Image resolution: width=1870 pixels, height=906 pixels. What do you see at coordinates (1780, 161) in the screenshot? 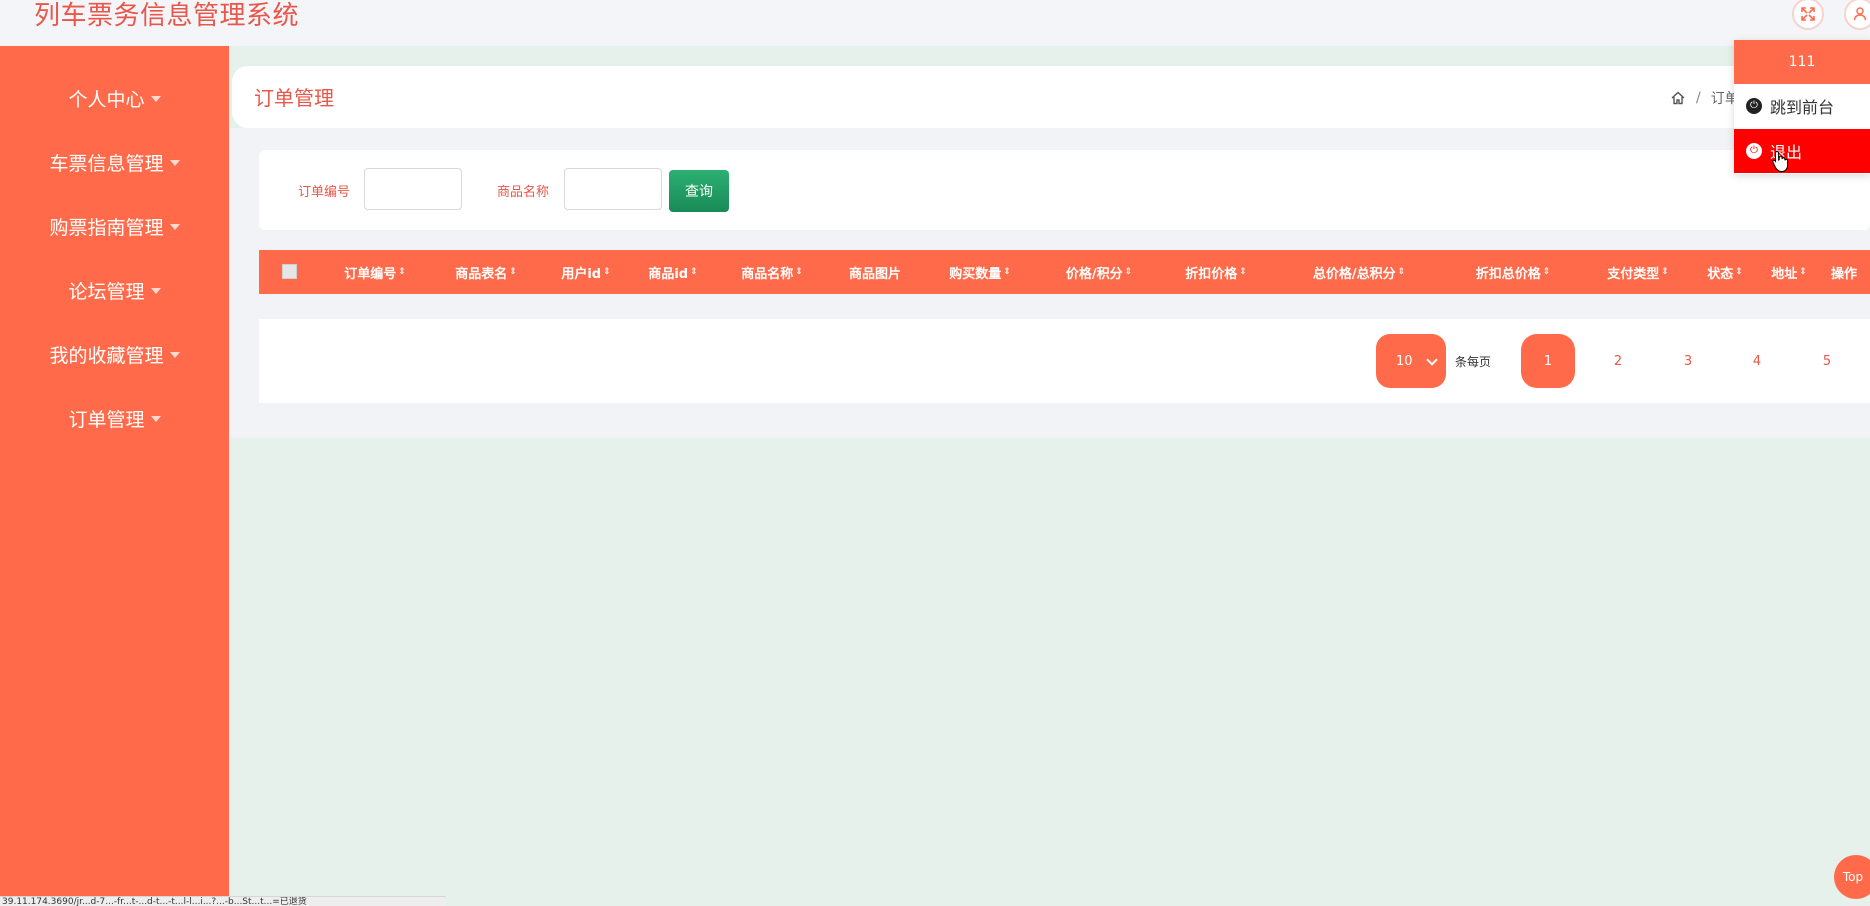
I see `hand-cursor-icon` at bounding box center [1780, 161].